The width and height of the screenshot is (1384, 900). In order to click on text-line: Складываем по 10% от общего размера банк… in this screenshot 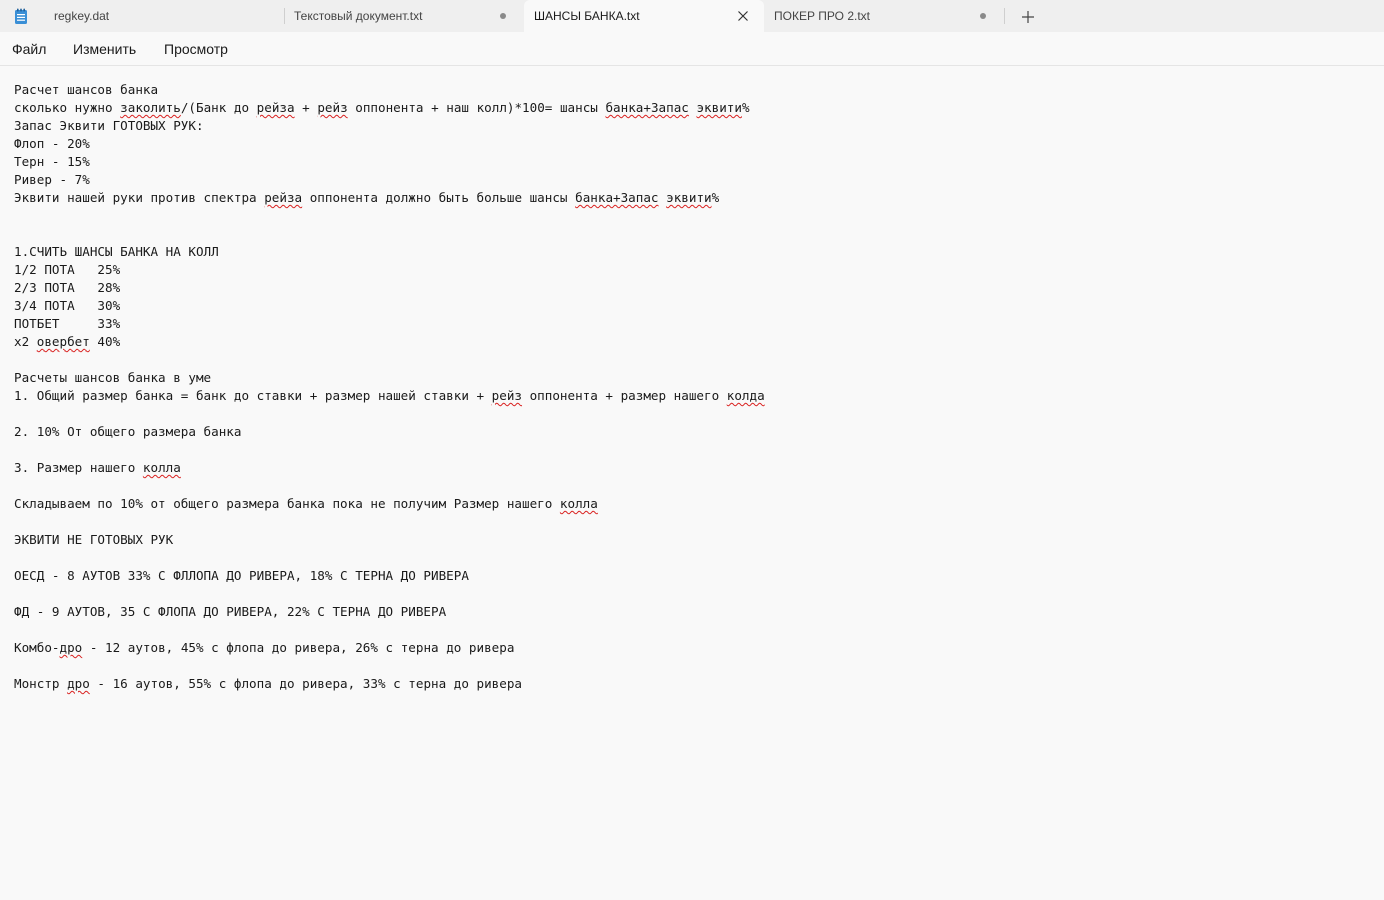, I will do `click(306, 504)`.